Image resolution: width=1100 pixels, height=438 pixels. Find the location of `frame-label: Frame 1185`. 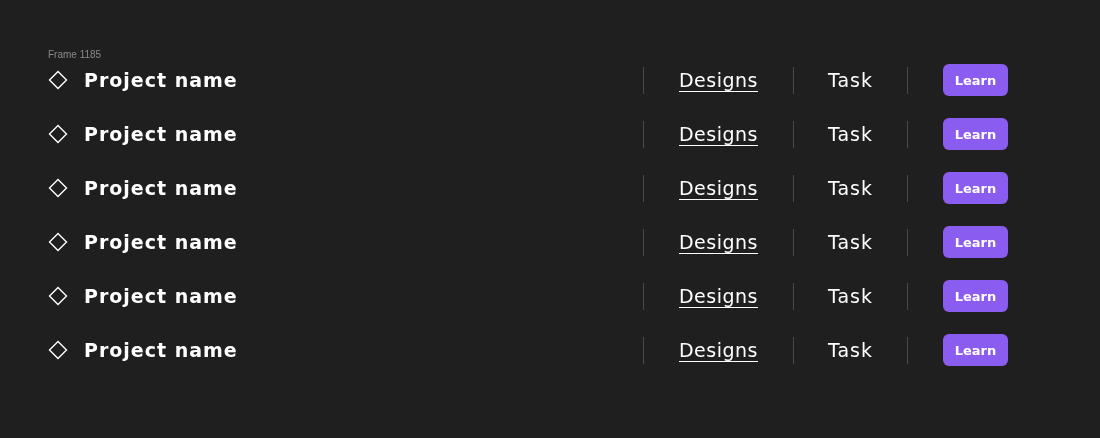

frame-label: Frame 1185 is located at coordinates (75, 55).